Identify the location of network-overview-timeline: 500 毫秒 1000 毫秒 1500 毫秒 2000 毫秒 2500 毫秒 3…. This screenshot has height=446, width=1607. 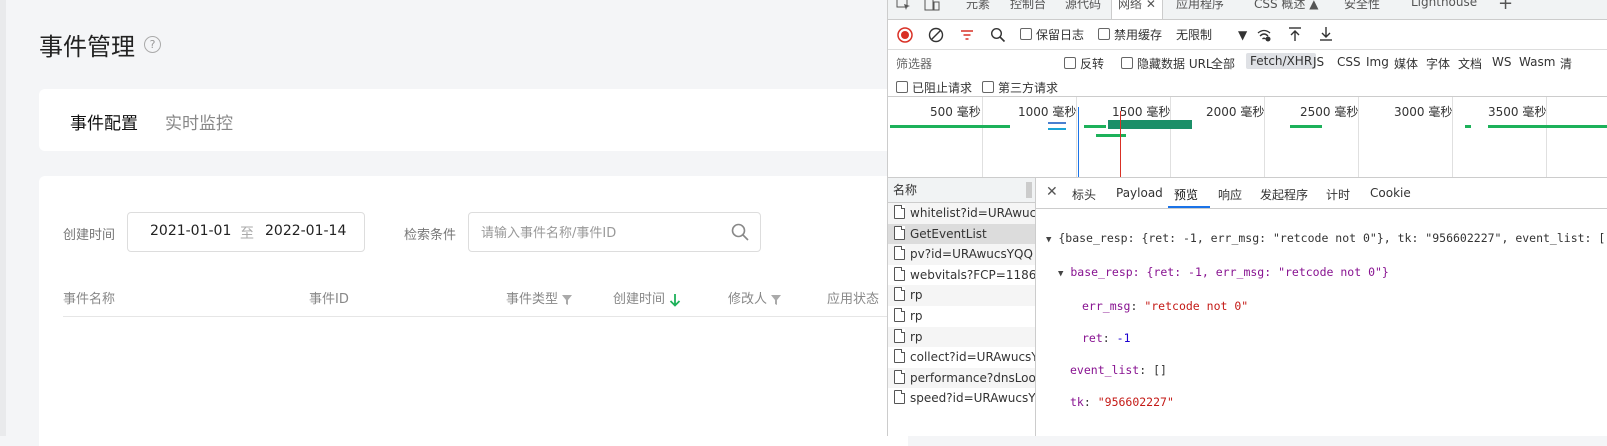
(1247, 137).